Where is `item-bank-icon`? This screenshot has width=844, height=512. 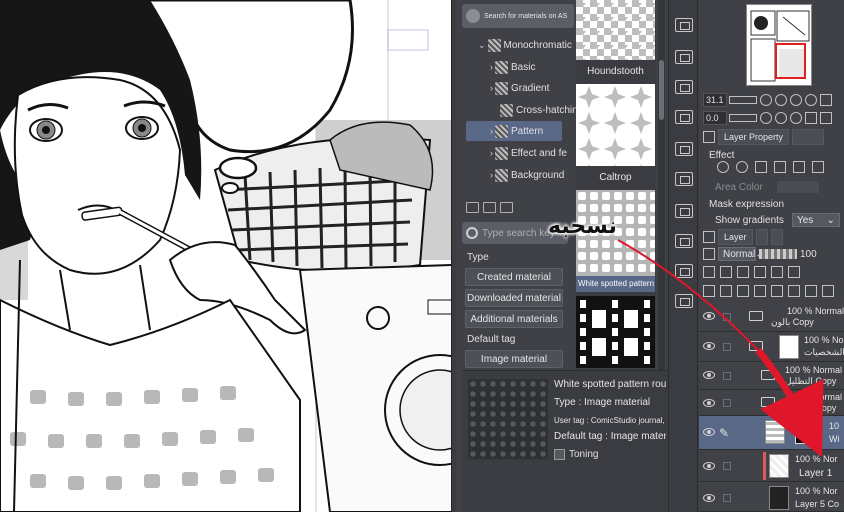 item-bank-icon is located at coordinates (684, 117).